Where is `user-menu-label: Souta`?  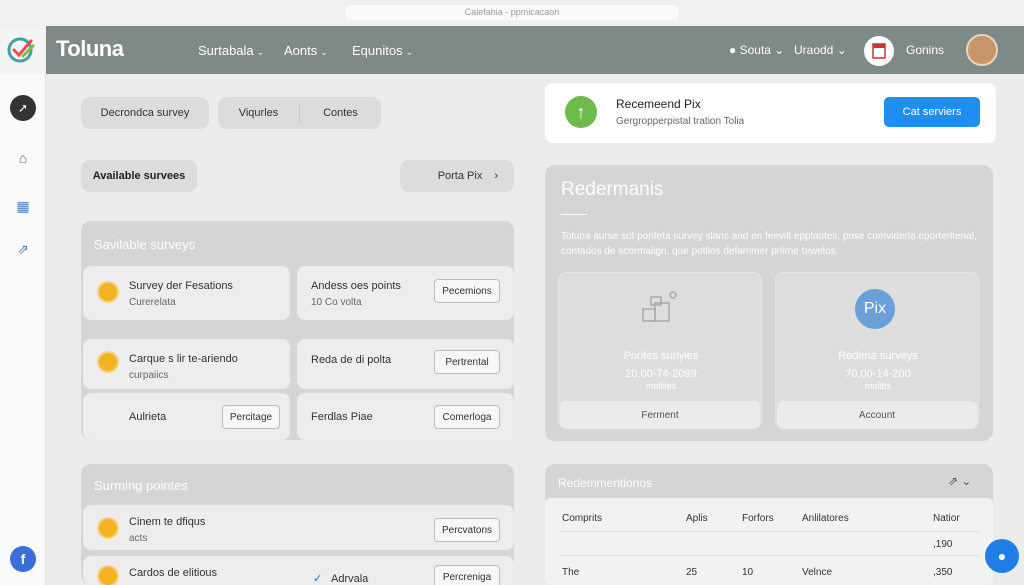 user-menu-label: Souta is located at coordinates (755, 50).